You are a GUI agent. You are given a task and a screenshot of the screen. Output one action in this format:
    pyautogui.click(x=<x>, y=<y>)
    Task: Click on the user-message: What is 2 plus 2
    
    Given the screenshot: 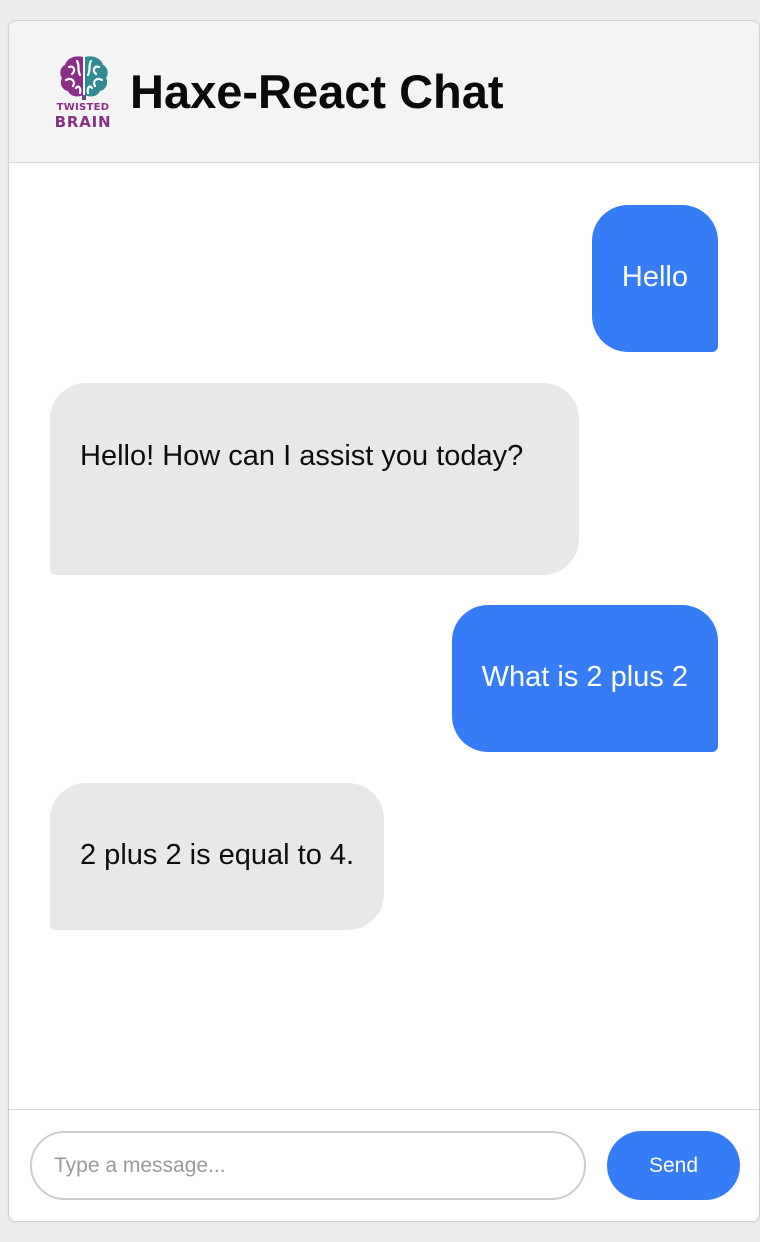 What is the action you would take?
    pyautogui.click(x=584, y=678)
    